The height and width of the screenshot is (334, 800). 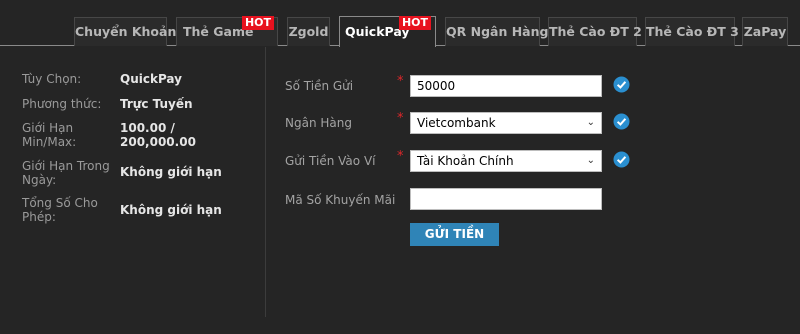 I want to click on amount-input: 50000, so click(x=506, y=86).